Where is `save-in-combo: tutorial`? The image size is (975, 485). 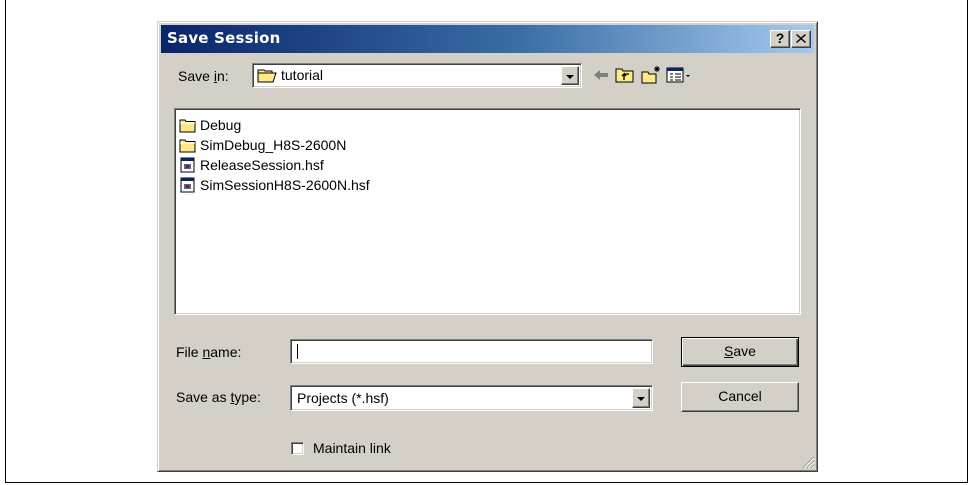
save-in-combo: tutorial is located at coordinates (417, 75).